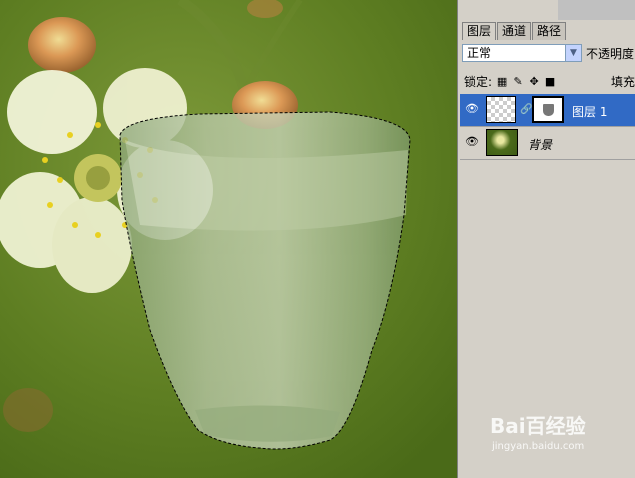 The width and height of the screenshot is (635, 478). I want to click on panel-tabs: 图层 通道 路径, so click(514, 31).